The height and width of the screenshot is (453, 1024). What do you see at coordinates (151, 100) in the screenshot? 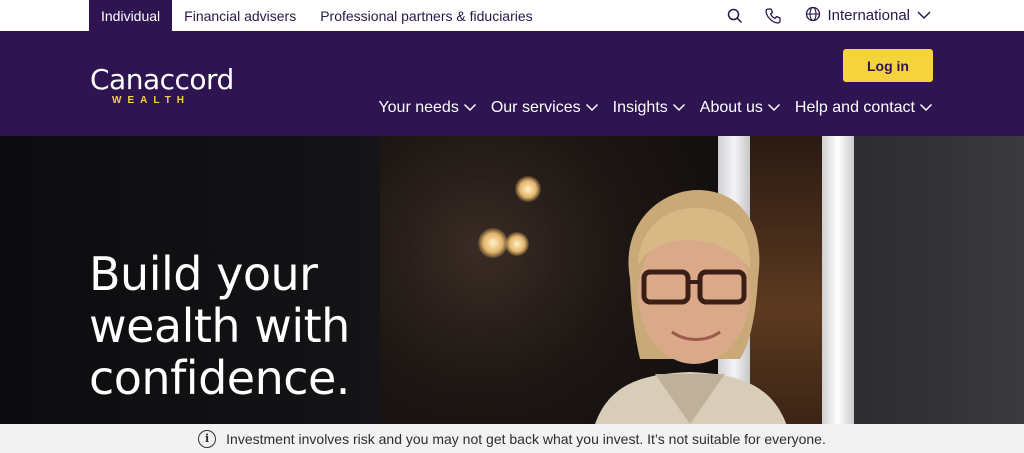
I see `brand-sub: WEALTH` at bounding box center [151, 100].